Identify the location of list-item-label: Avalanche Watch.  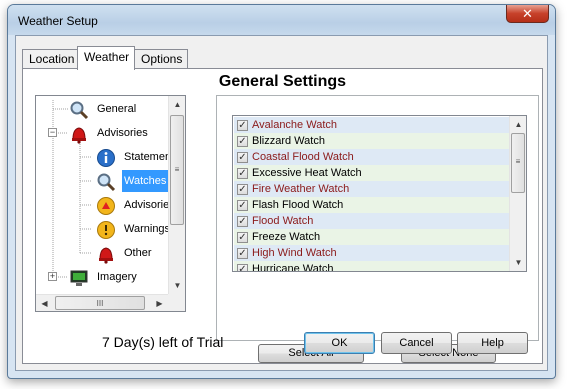
(294, 125).